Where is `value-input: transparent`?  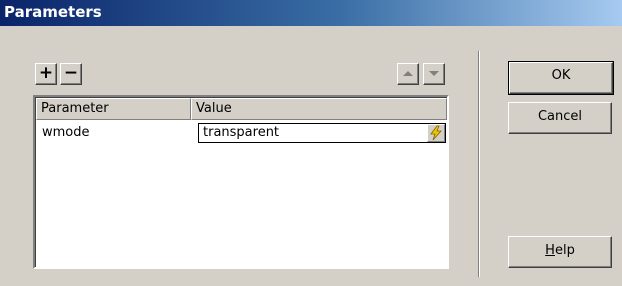 value-input: transparent is located at coordinates (322, 133).